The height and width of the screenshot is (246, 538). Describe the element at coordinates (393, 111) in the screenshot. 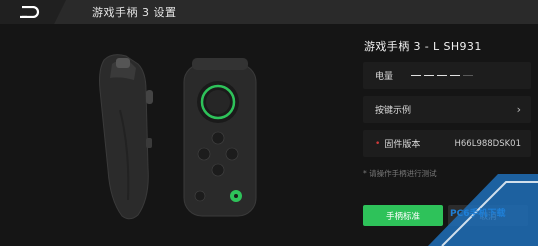

I see `keymap-example-label: 按键示例` at that location.